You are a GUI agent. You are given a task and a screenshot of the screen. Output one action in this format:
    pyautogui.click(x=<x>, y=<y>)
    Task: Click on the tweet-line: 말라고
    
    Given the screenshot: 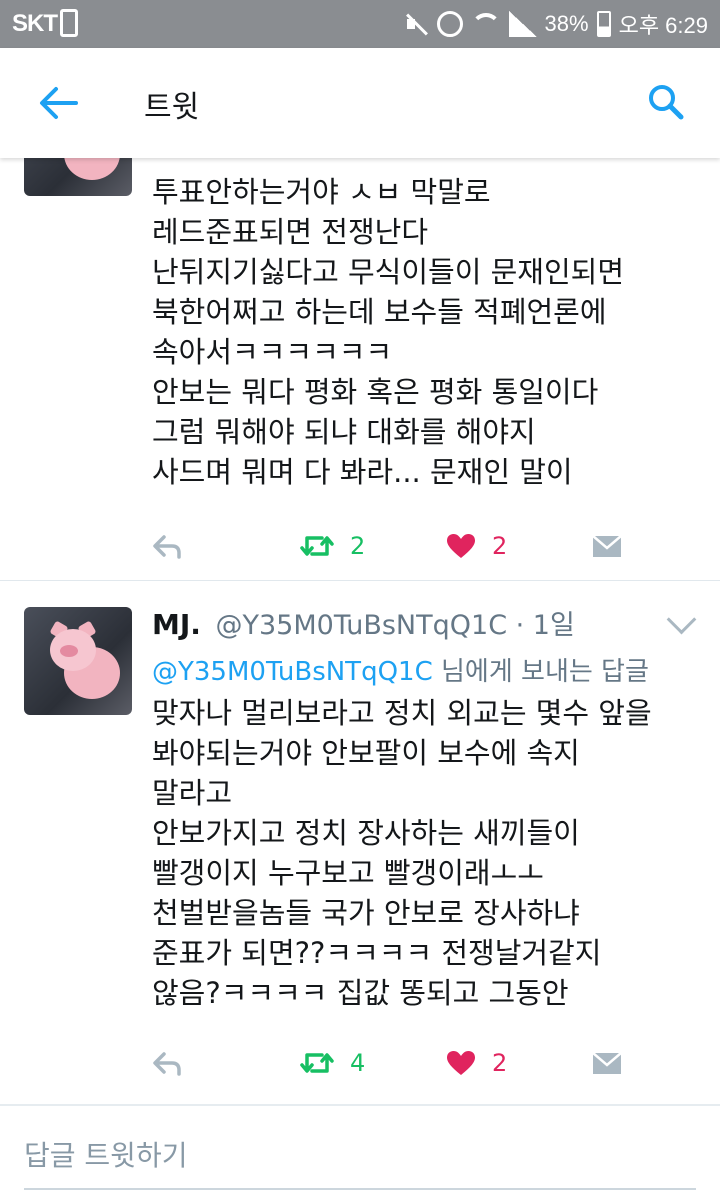 What is the action you would take?
    pyautogui.click(x=192, y=793)
    